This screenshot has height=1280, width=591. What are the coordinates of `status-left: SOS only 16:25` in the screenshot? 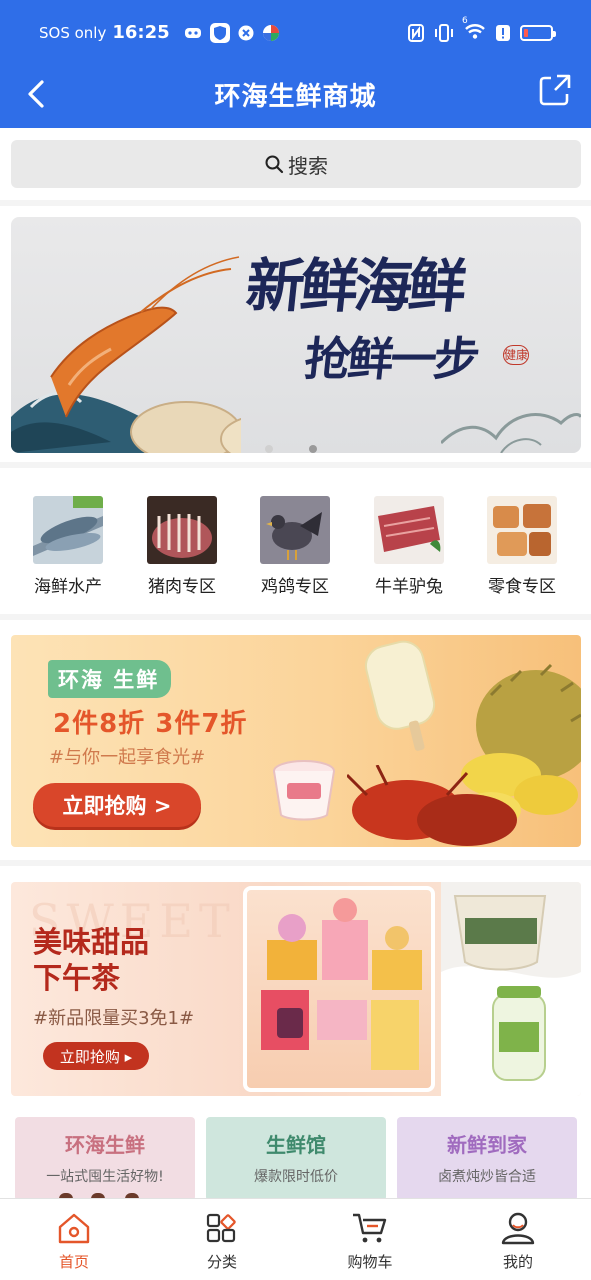 It's located at (159, 32).